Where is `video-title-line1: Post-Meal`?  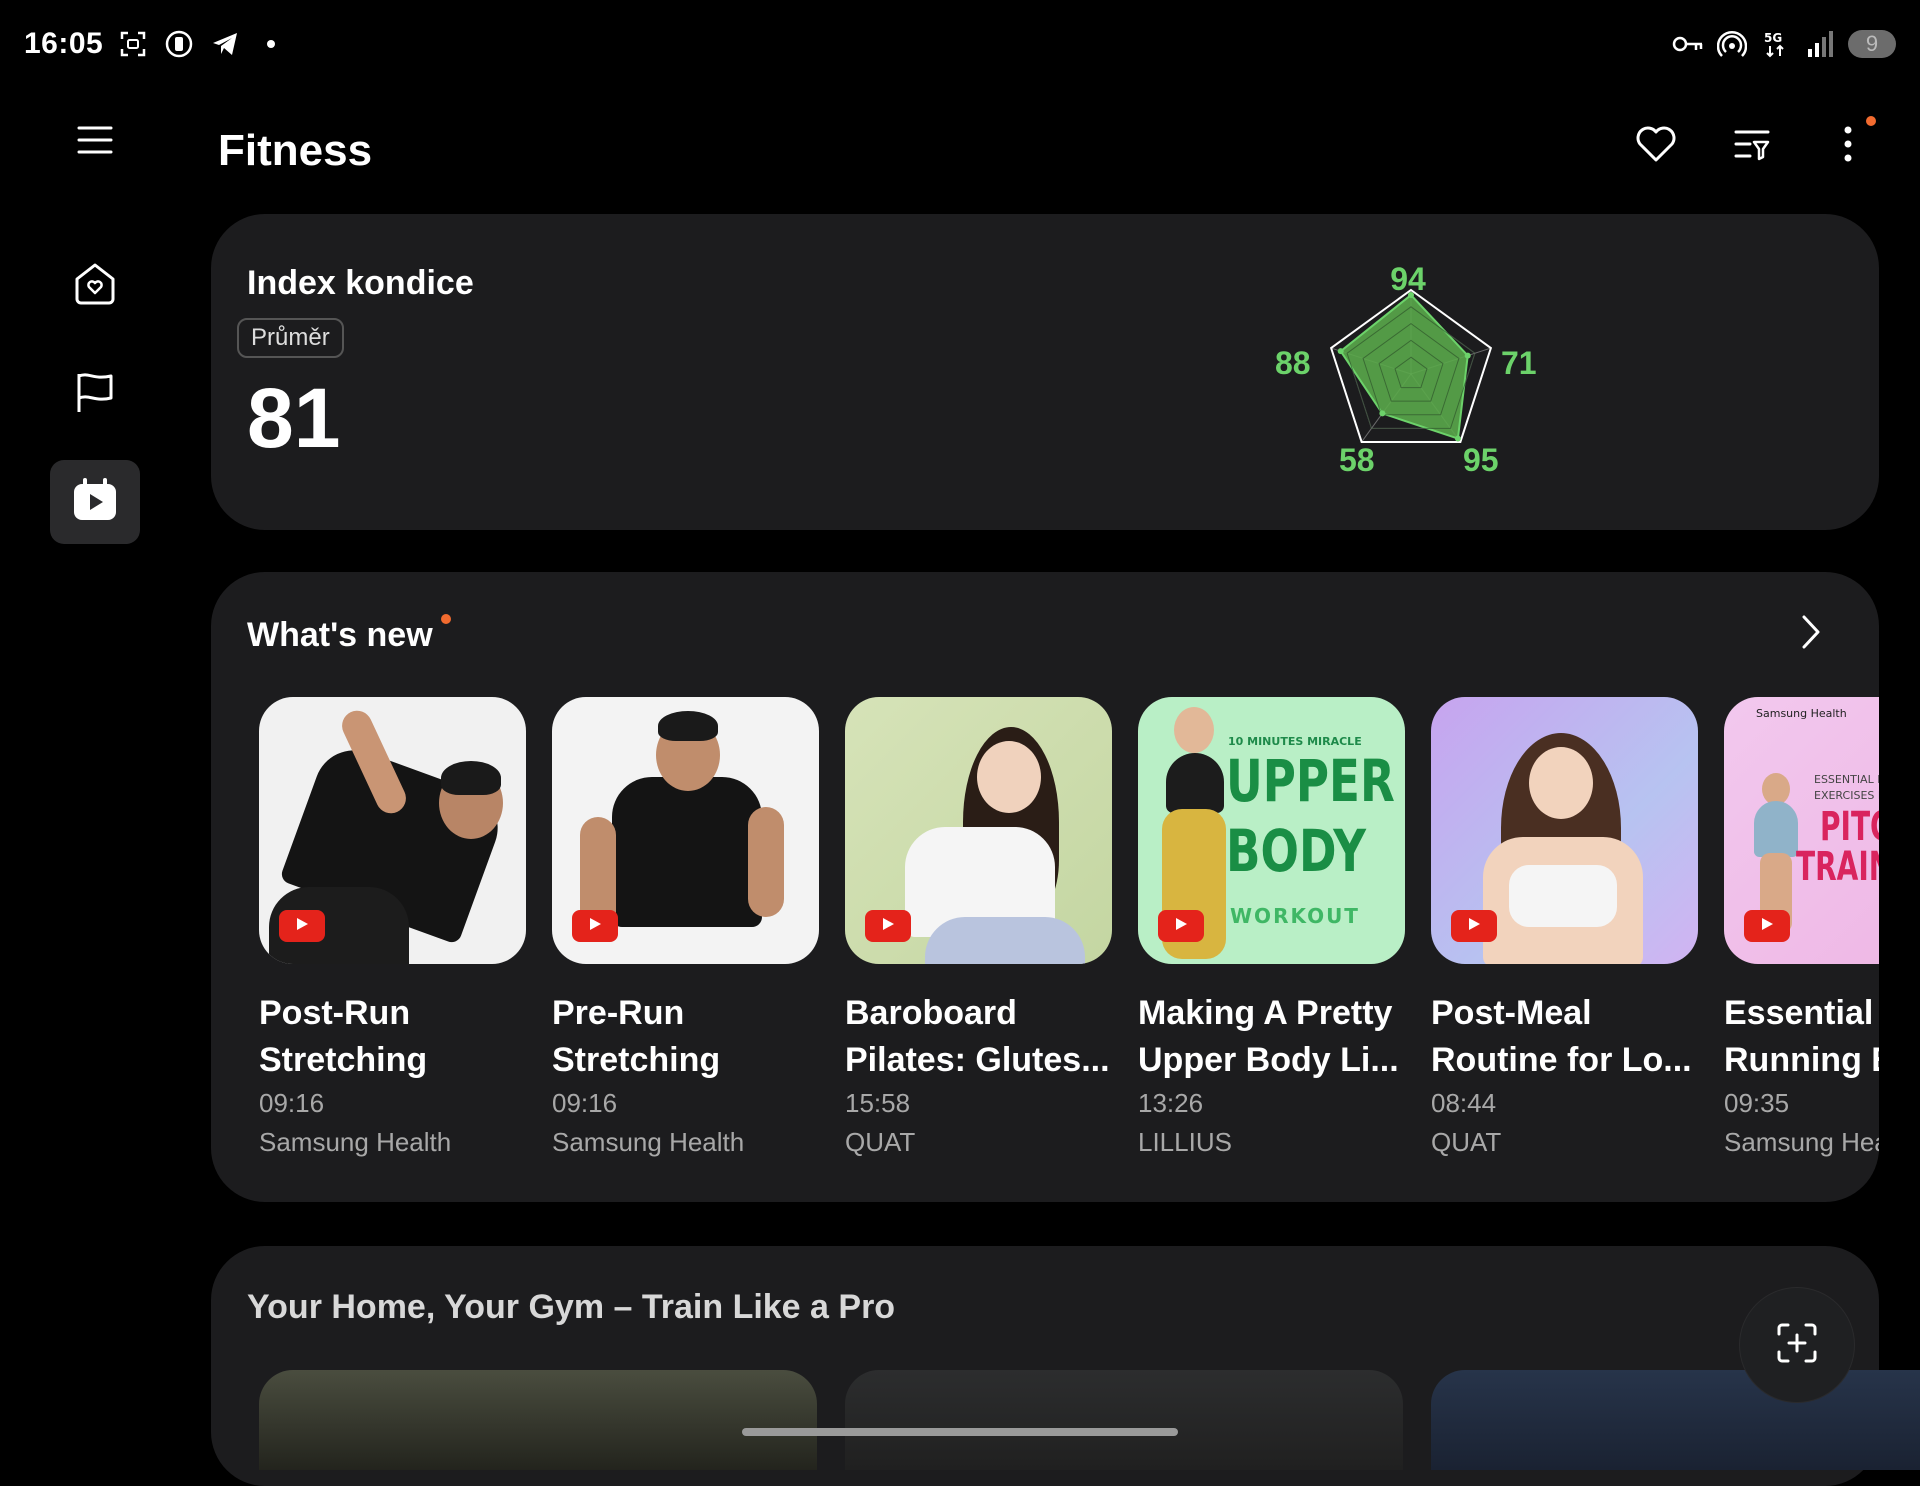 video-title-line1: Post-Meal is located at coordinates (1511, 1013).